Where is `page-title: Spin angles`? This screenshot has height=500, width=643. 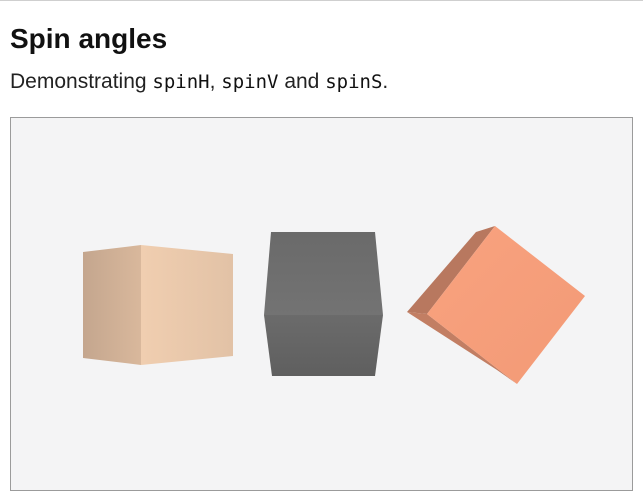 page-title: Spin angles is located at coordinates (89, 38).